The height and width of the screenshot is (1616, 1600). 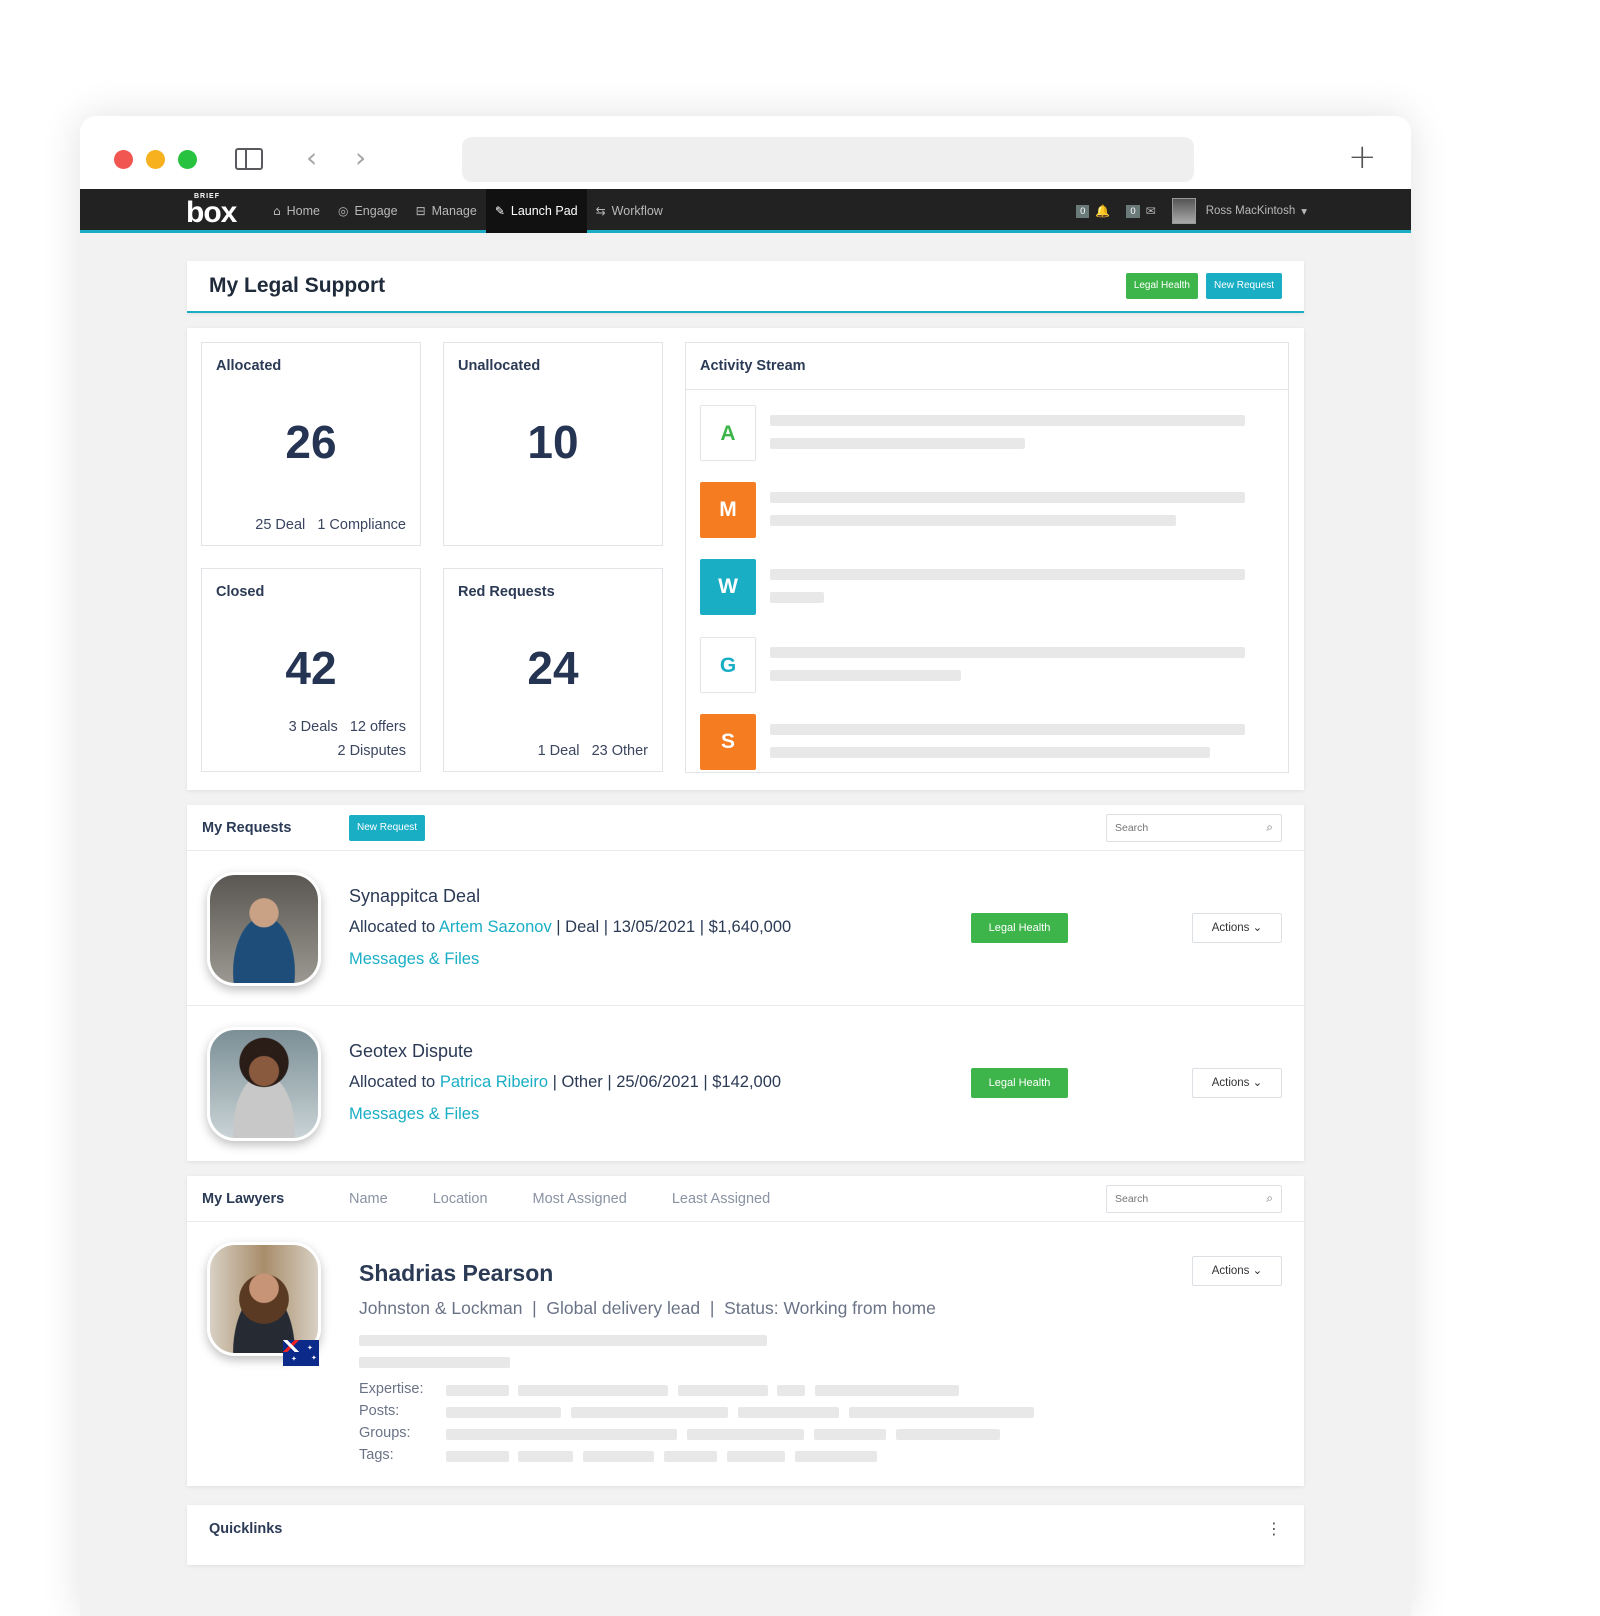 What do you see at coordinates (187, 159) in the screenshot?
I see `maximize-window-button` at bounding box center [187, 159].